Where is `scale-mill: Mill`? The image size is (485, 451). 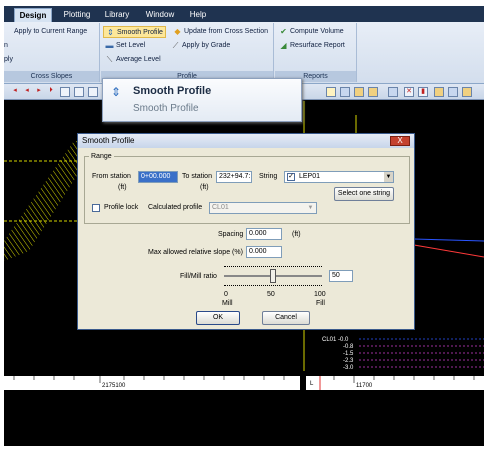
scale-mill: Mill is located at coordinates (227, 303).